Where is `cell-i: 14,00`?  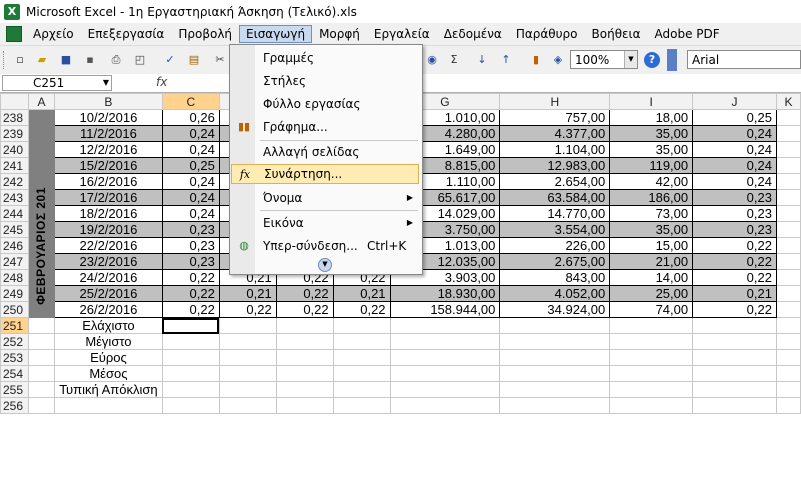 cell-i: 14,00 is located at coordinates (651, 277).